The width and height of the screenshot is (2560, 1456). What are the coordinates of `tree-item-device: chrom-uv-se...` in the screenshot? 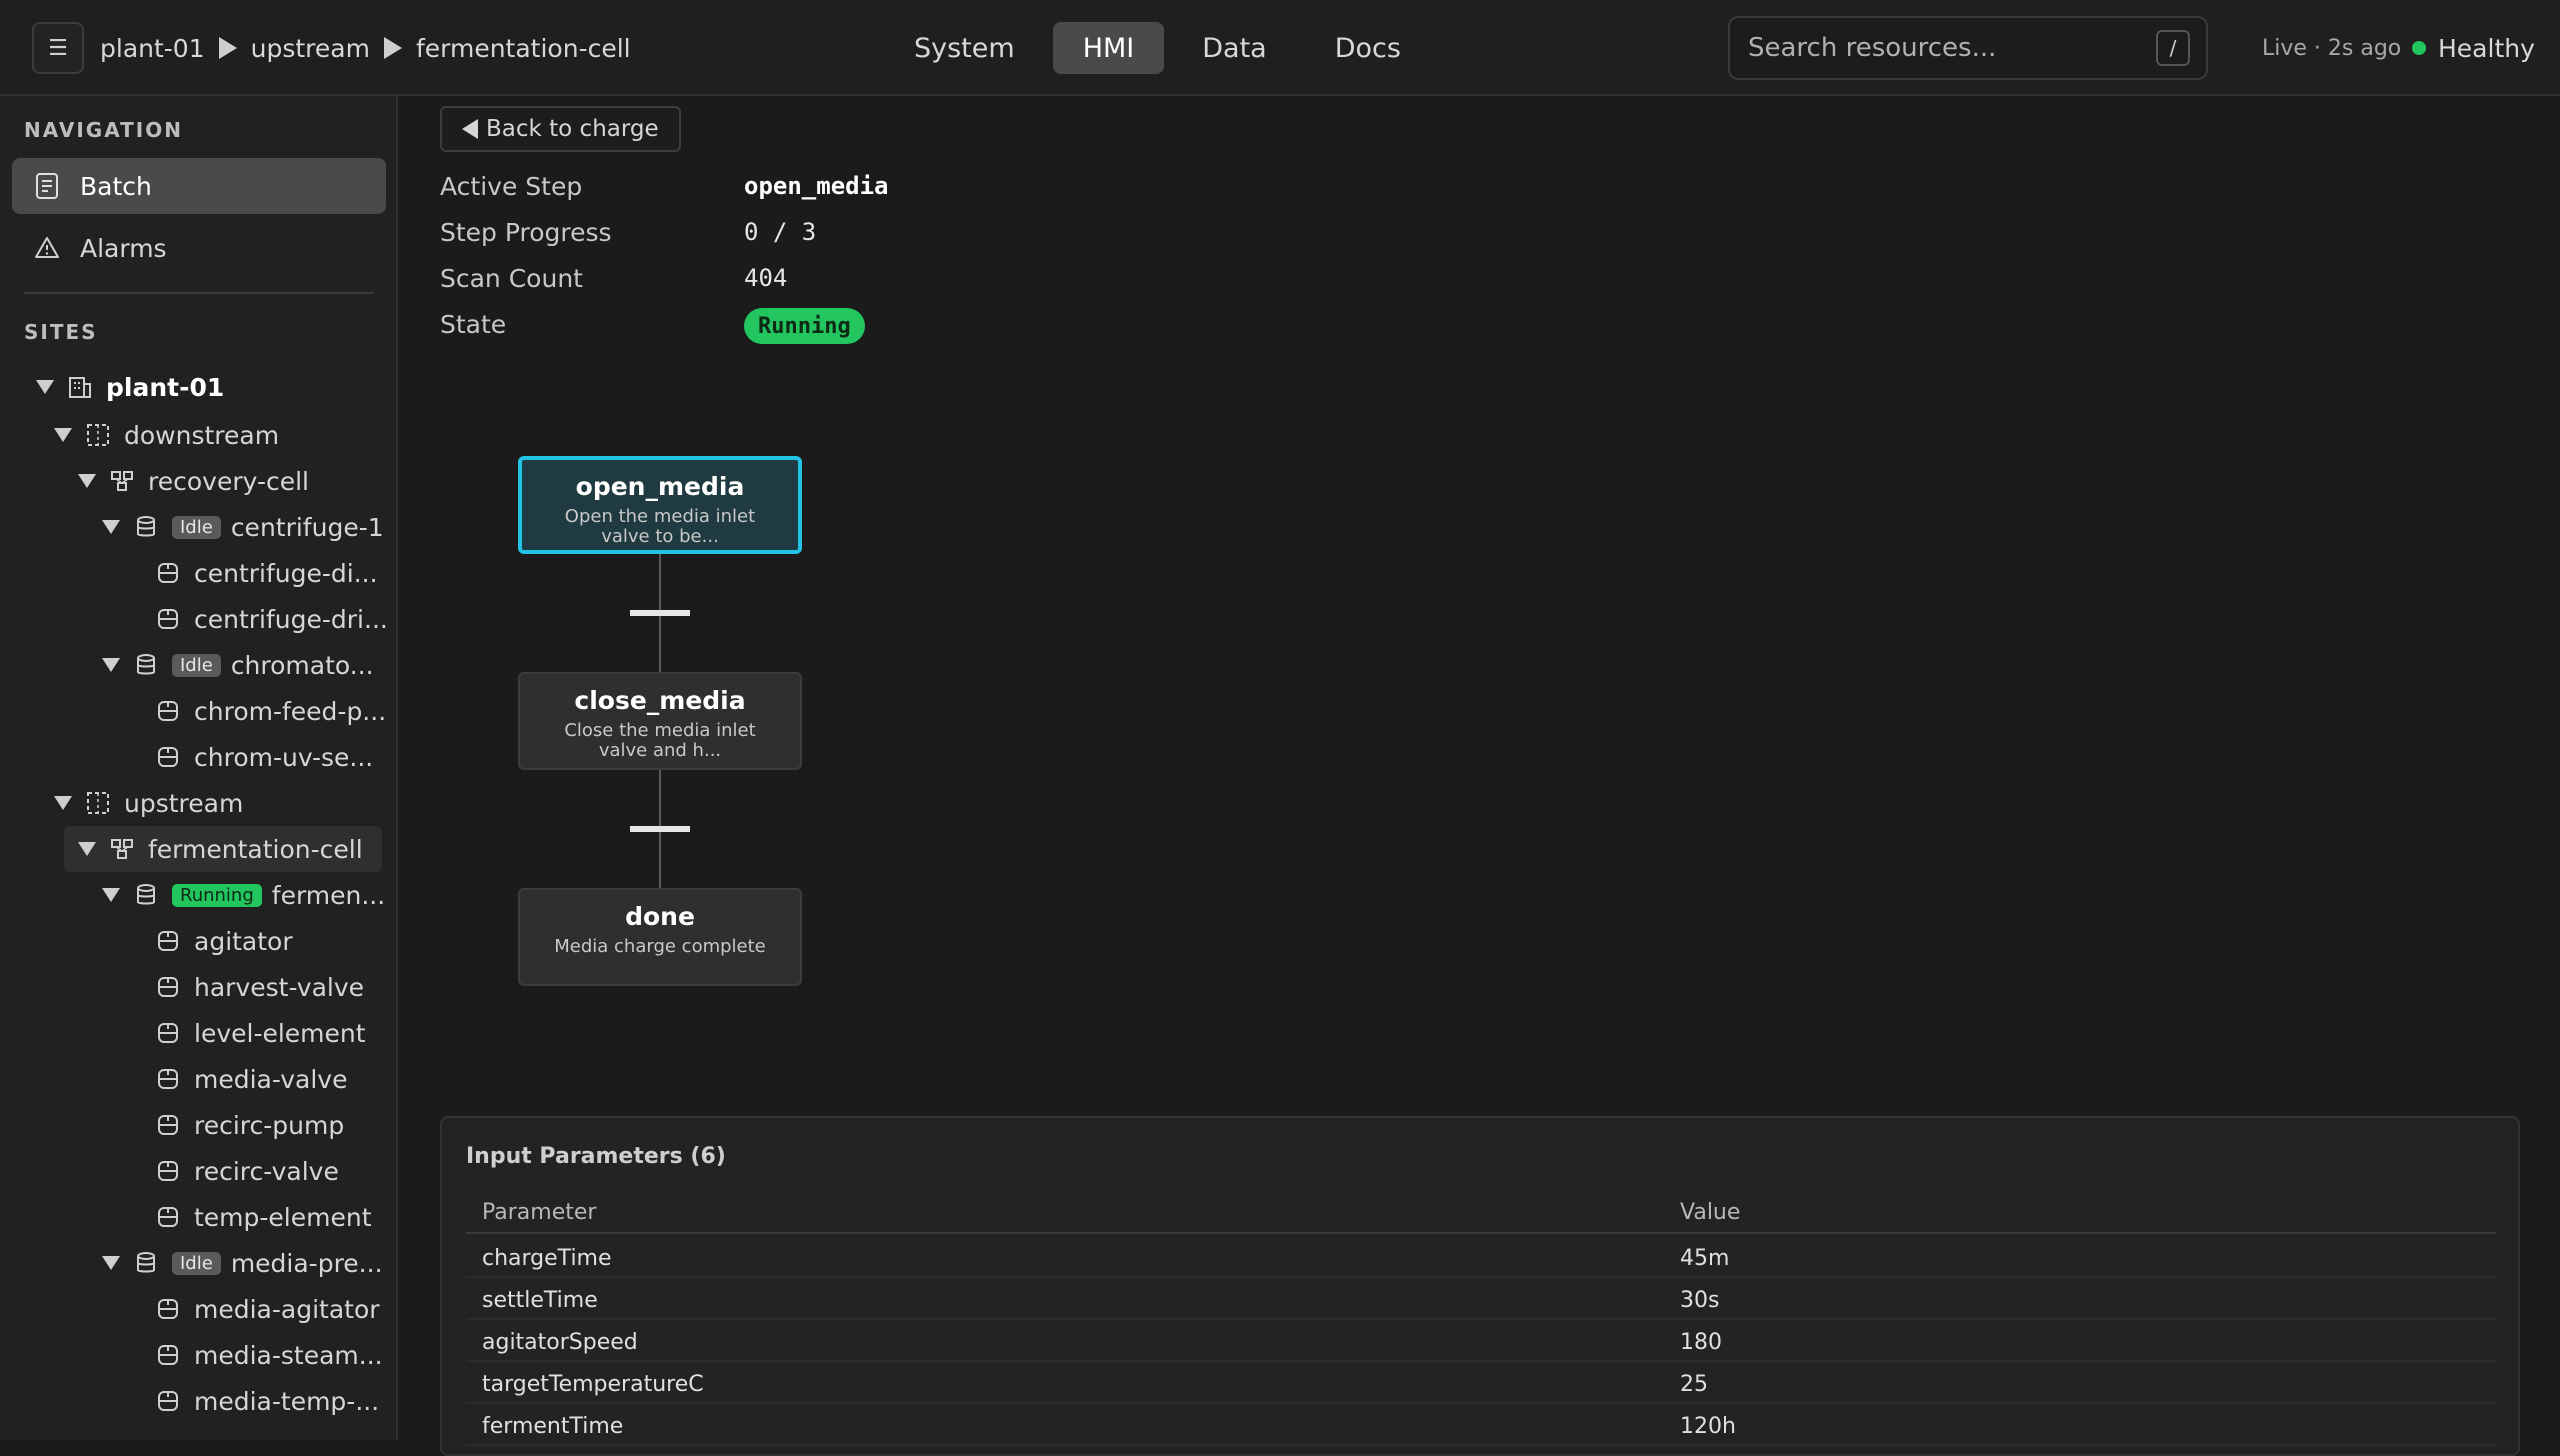 It's located at (264, 757).